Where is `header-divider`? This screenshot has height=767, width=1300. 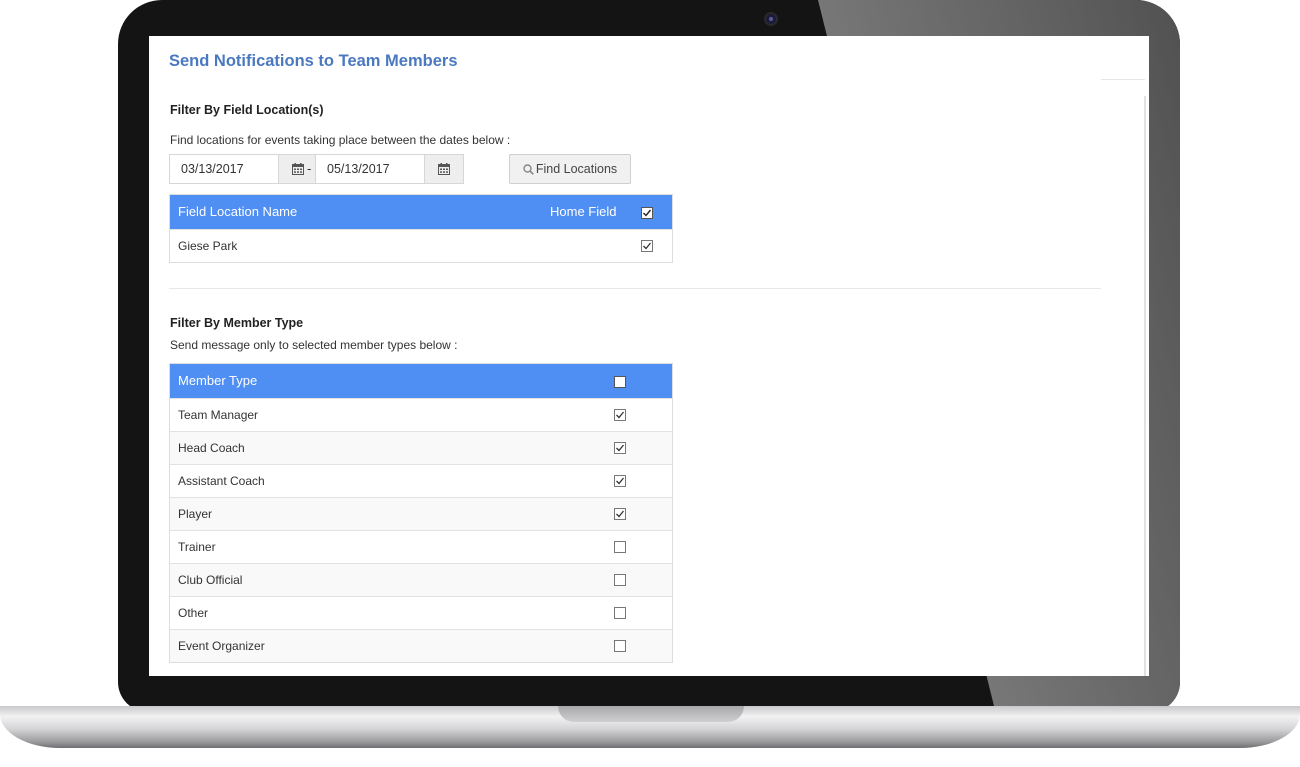
header-divider is located at coordinates (1123, 79).